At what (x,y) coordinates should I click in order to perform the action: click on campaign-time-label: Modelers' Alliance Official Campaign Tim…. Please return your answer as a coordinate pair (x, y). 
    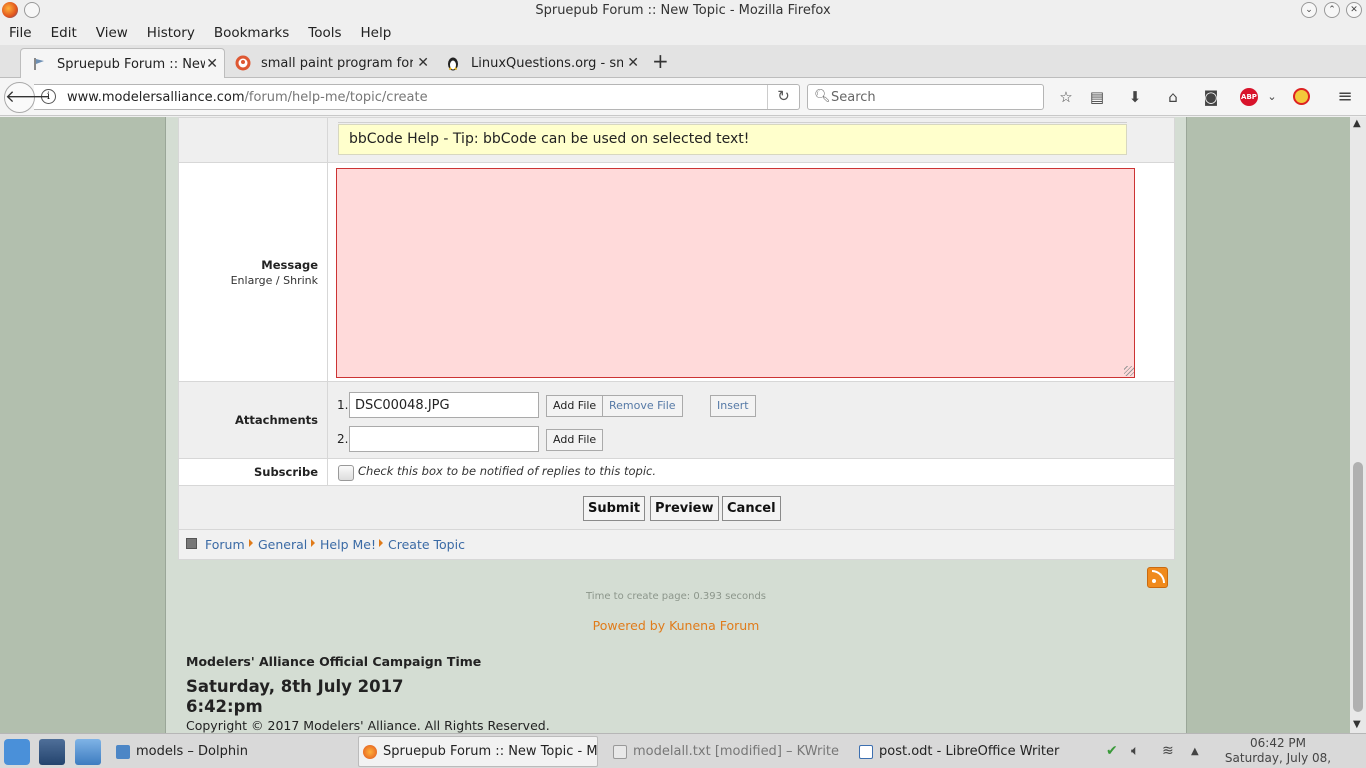
    Looking at the image, I should click on (334, 661).